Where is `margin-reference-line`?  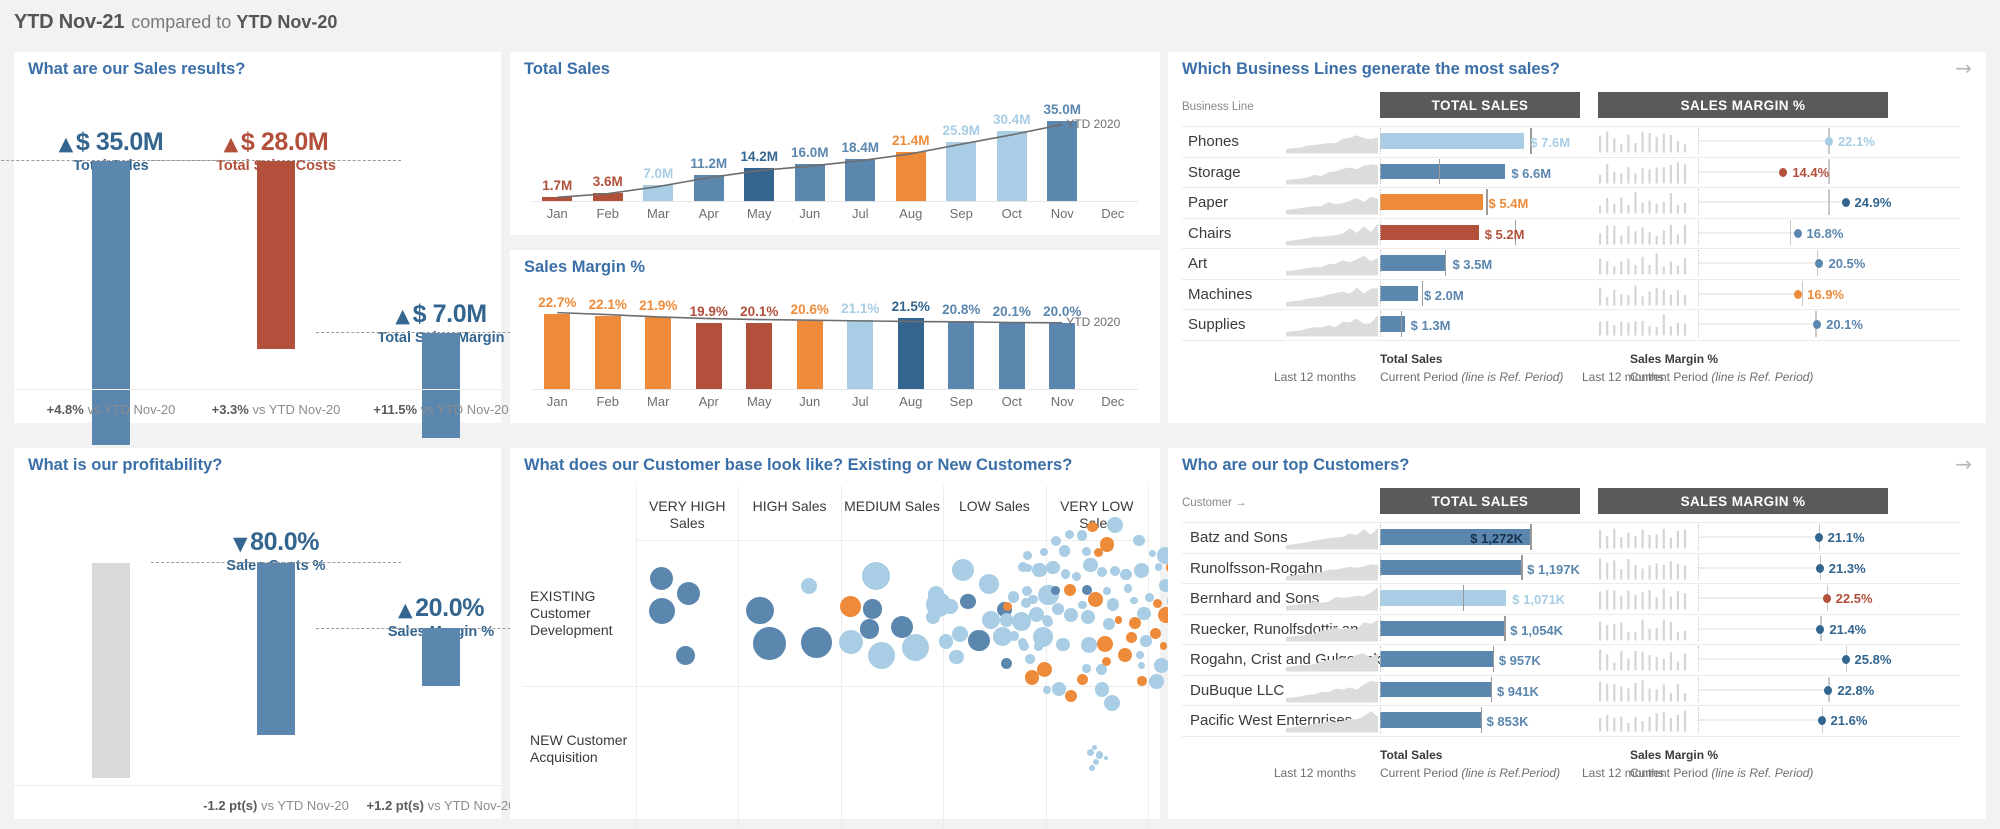
margin-reference-line is located at coordinates (1790, 232).